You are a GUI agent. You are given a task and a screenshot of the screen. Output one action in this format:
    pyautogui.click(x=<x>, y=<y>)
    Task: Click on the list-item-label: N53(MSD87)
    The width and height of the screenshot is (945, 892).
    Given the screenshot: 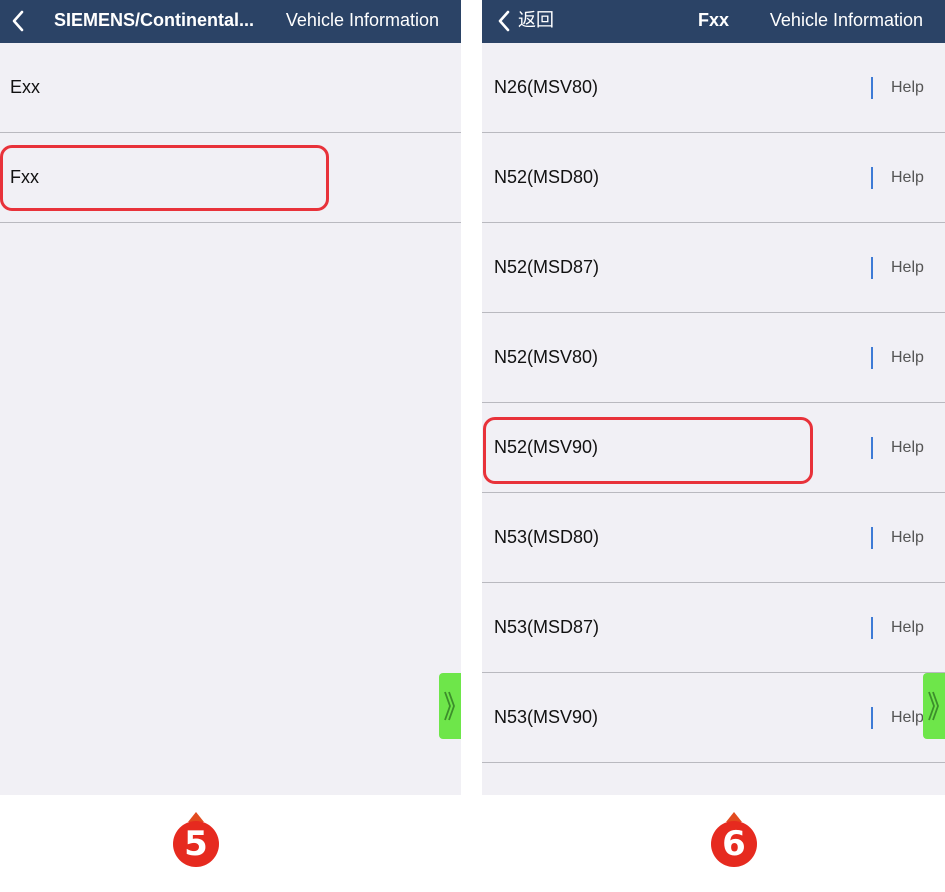 What is the action you would take?
    pyautogui.click(x=547, y=627)
    